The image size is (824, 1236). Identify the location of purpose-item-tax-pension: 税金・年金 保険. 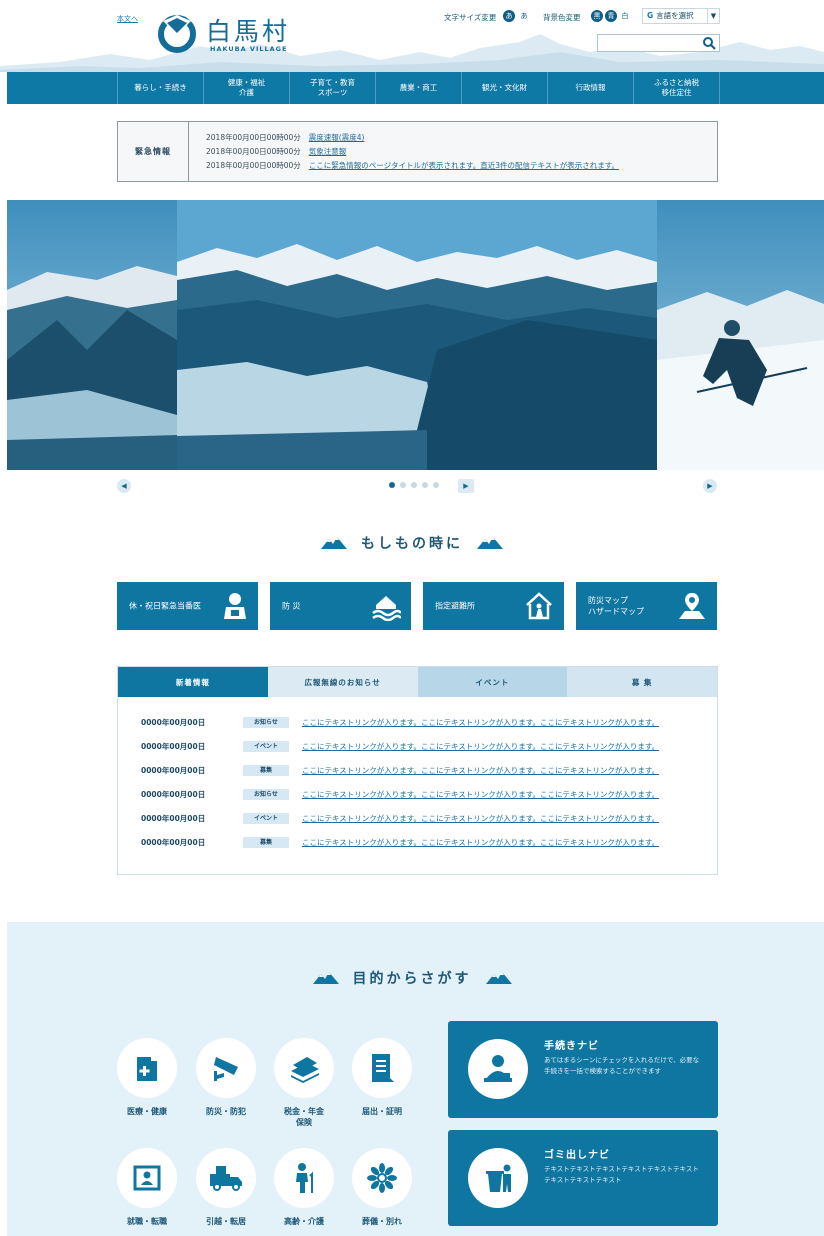
(304, 1083).